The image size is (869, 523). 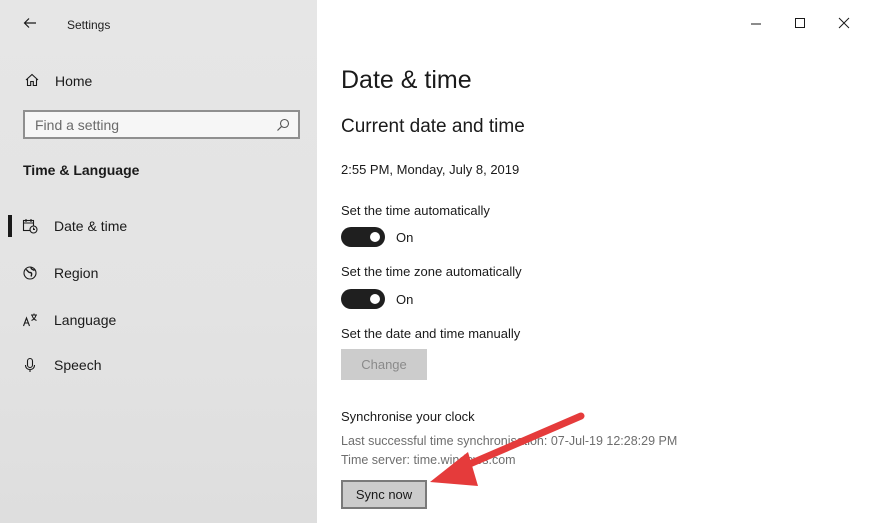 What do you see at coordinates (384, 494) in the screenshot?
I see `sync-now-button: Sync now` at bounding box center [384, 494].